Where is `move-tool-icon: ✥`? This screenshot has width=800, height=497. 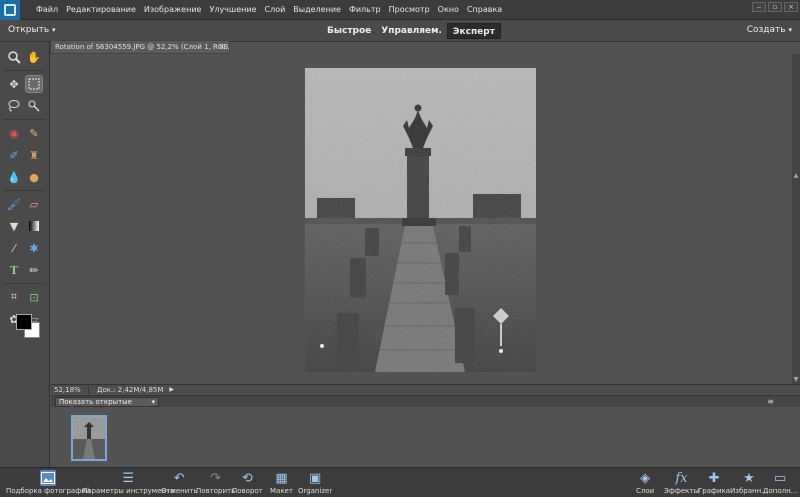 move-tool-icon: ✥ is located at coordinates (14, 84).